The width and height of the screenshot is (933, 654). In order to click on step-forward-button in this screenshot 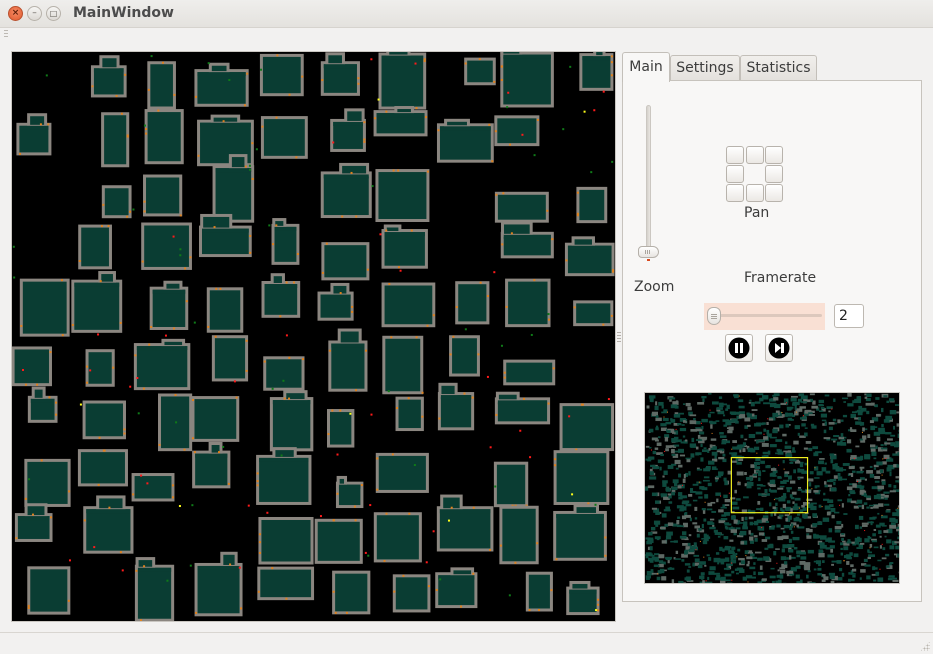, I will do `click(779, 348)`.